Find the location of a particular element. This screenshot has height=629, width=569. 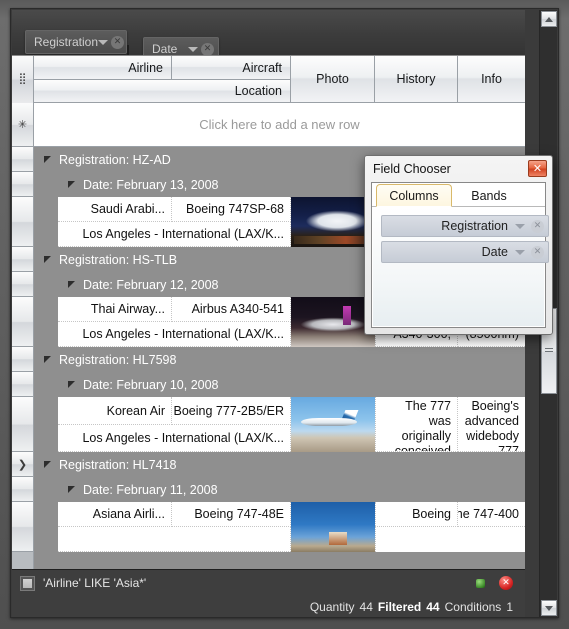

scroll-down-button is located at coordinates (549, 608).